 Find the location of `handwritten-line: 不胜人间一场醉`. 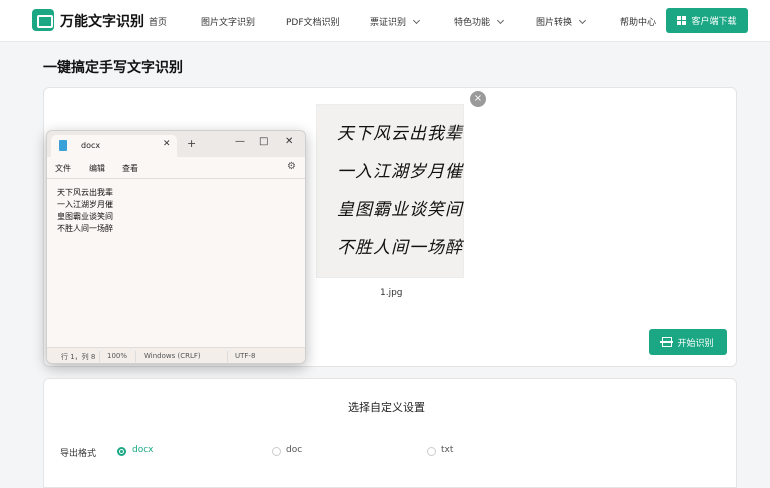

handwritten-line: 不胜人间一场醉 is located at coordinates (400, 248).